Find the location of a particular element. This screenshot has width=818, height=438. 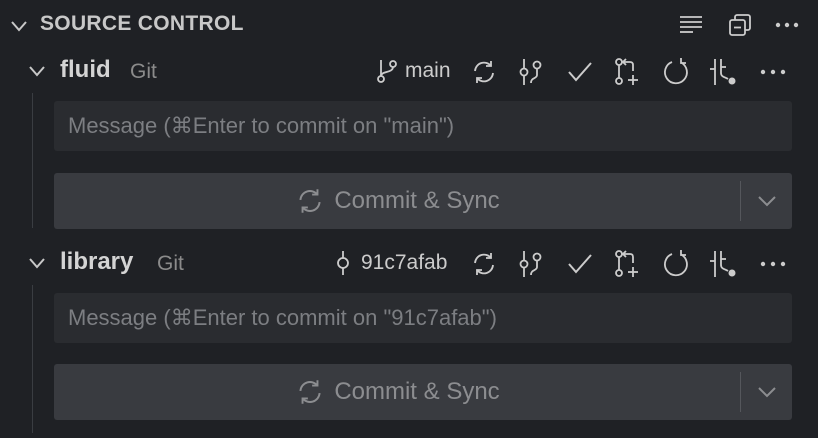

branch-picker: main is located at coordinates (413, 71).